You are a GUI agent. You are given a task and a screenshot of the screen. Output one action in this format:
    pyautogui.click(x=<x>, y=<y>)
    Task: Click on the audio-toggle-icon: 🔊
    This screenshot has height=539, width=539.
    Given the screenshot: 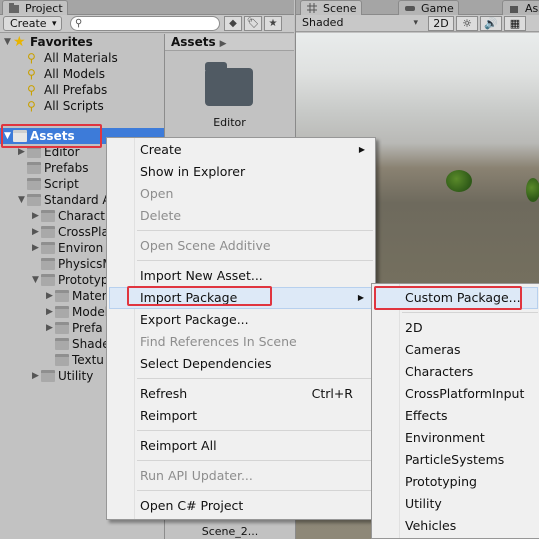 What is the action you would take?
    pyautogui.click(x=491, y=23)
    